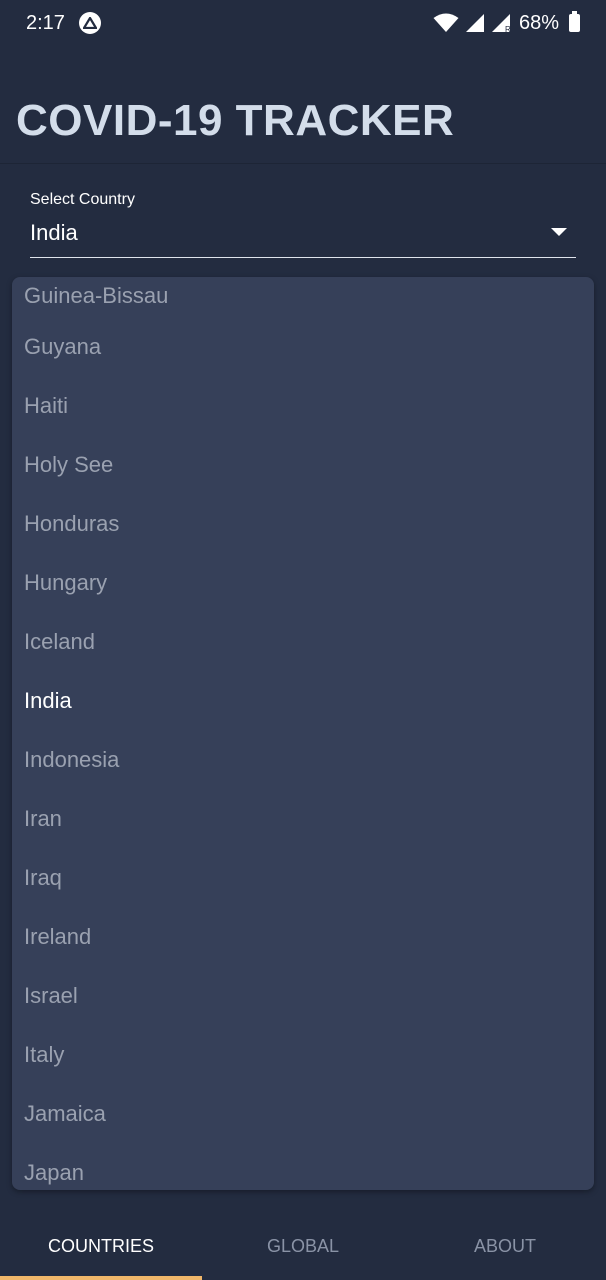 The width and height of the screenshot is (606, 1280). What do you see at coordinates (303, 523) in the screenshot?
I see `country-option: Honduras` at bounding box center [303, 523].